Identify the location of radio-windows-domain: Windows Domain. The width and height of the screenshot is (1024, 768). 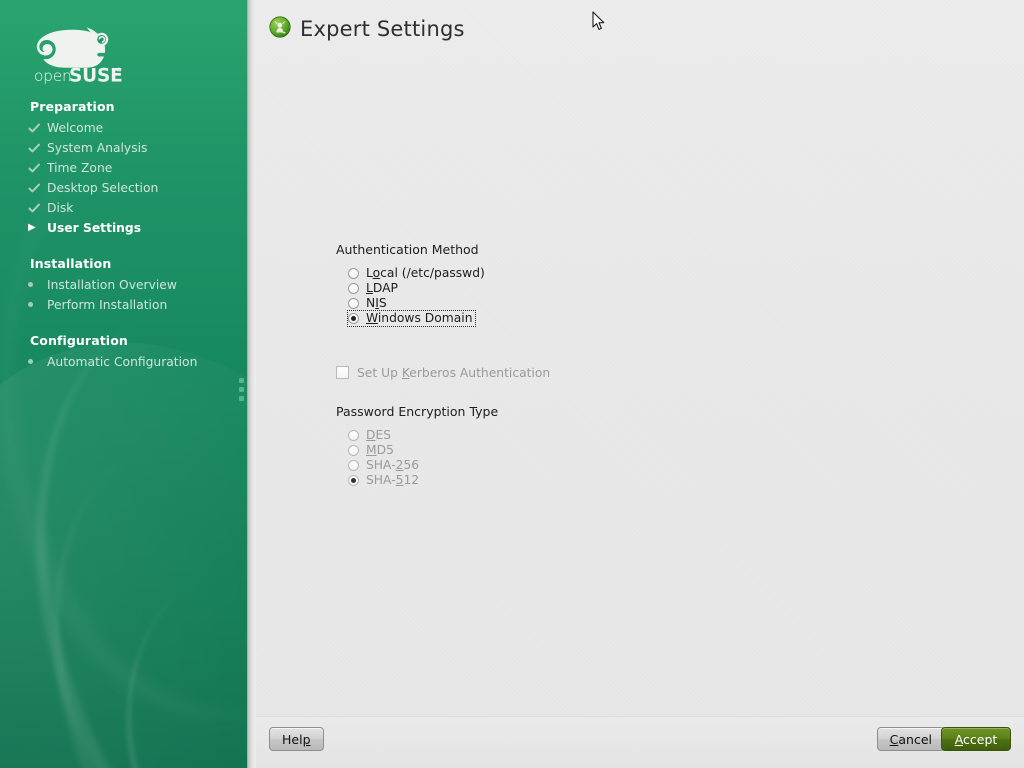
(411, 318).